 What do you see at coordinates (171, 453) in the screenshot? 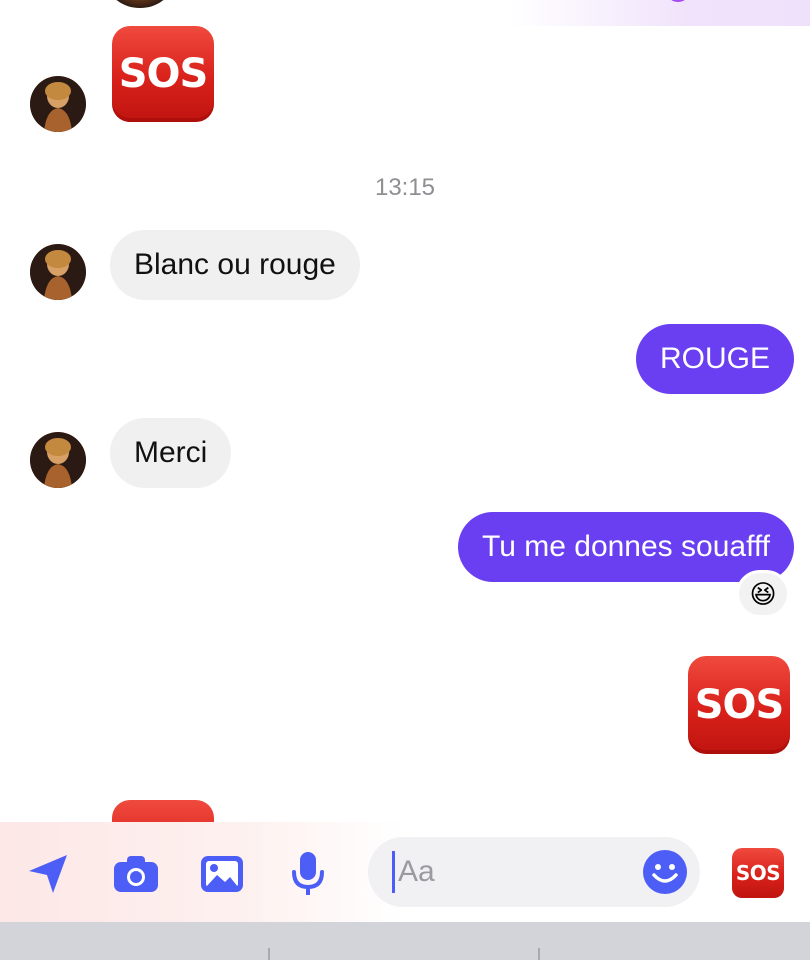
I see `incoming-message: Merci` at bounding box center [171, 453].